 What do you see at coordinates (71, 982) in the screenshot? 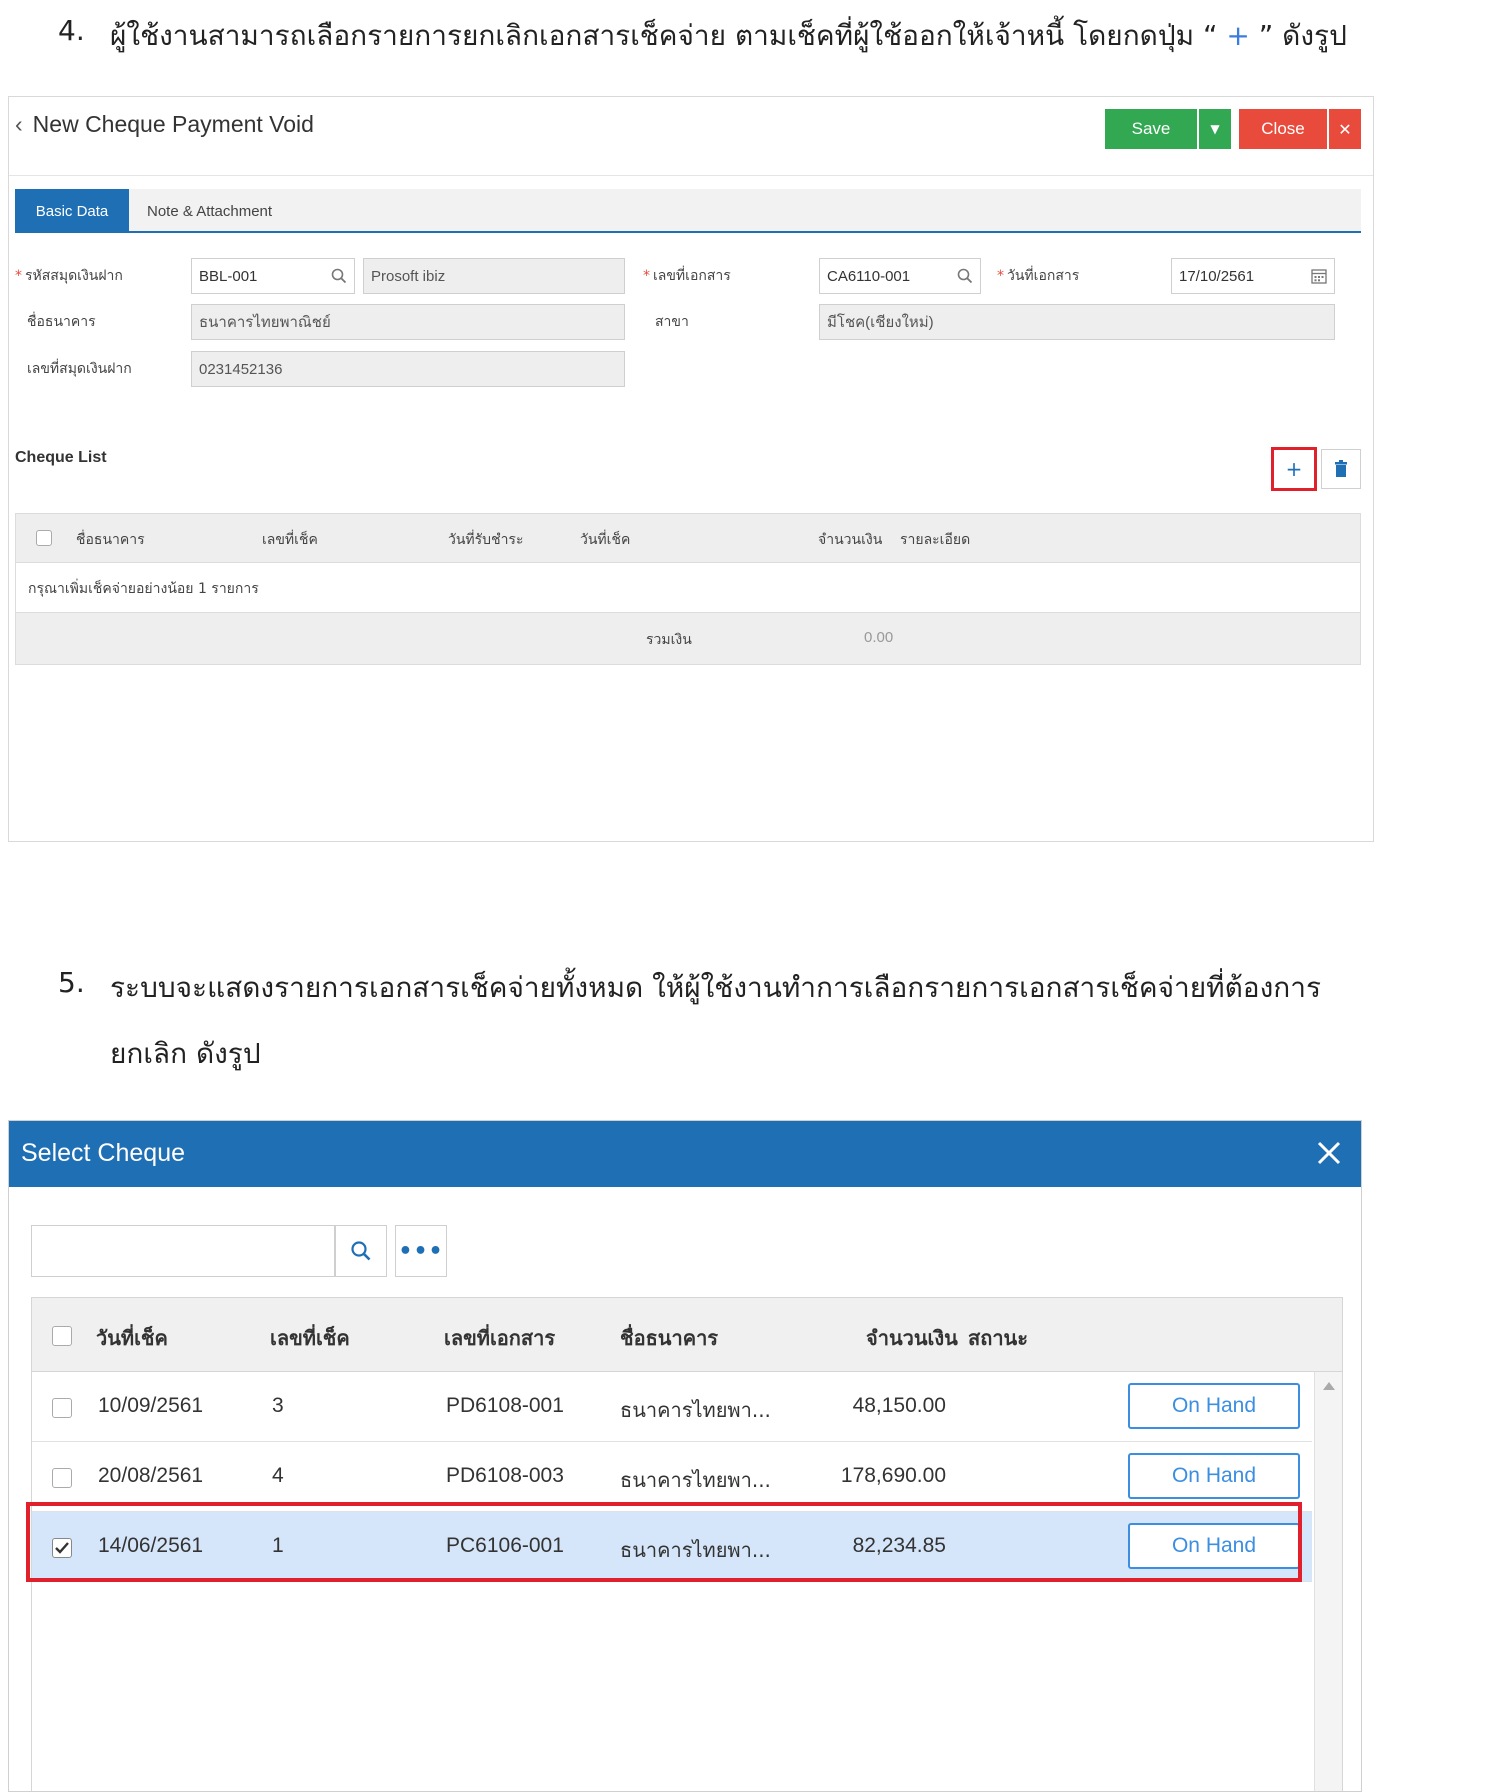
I see `step-number: 5.` at bounding box center [71, 982].